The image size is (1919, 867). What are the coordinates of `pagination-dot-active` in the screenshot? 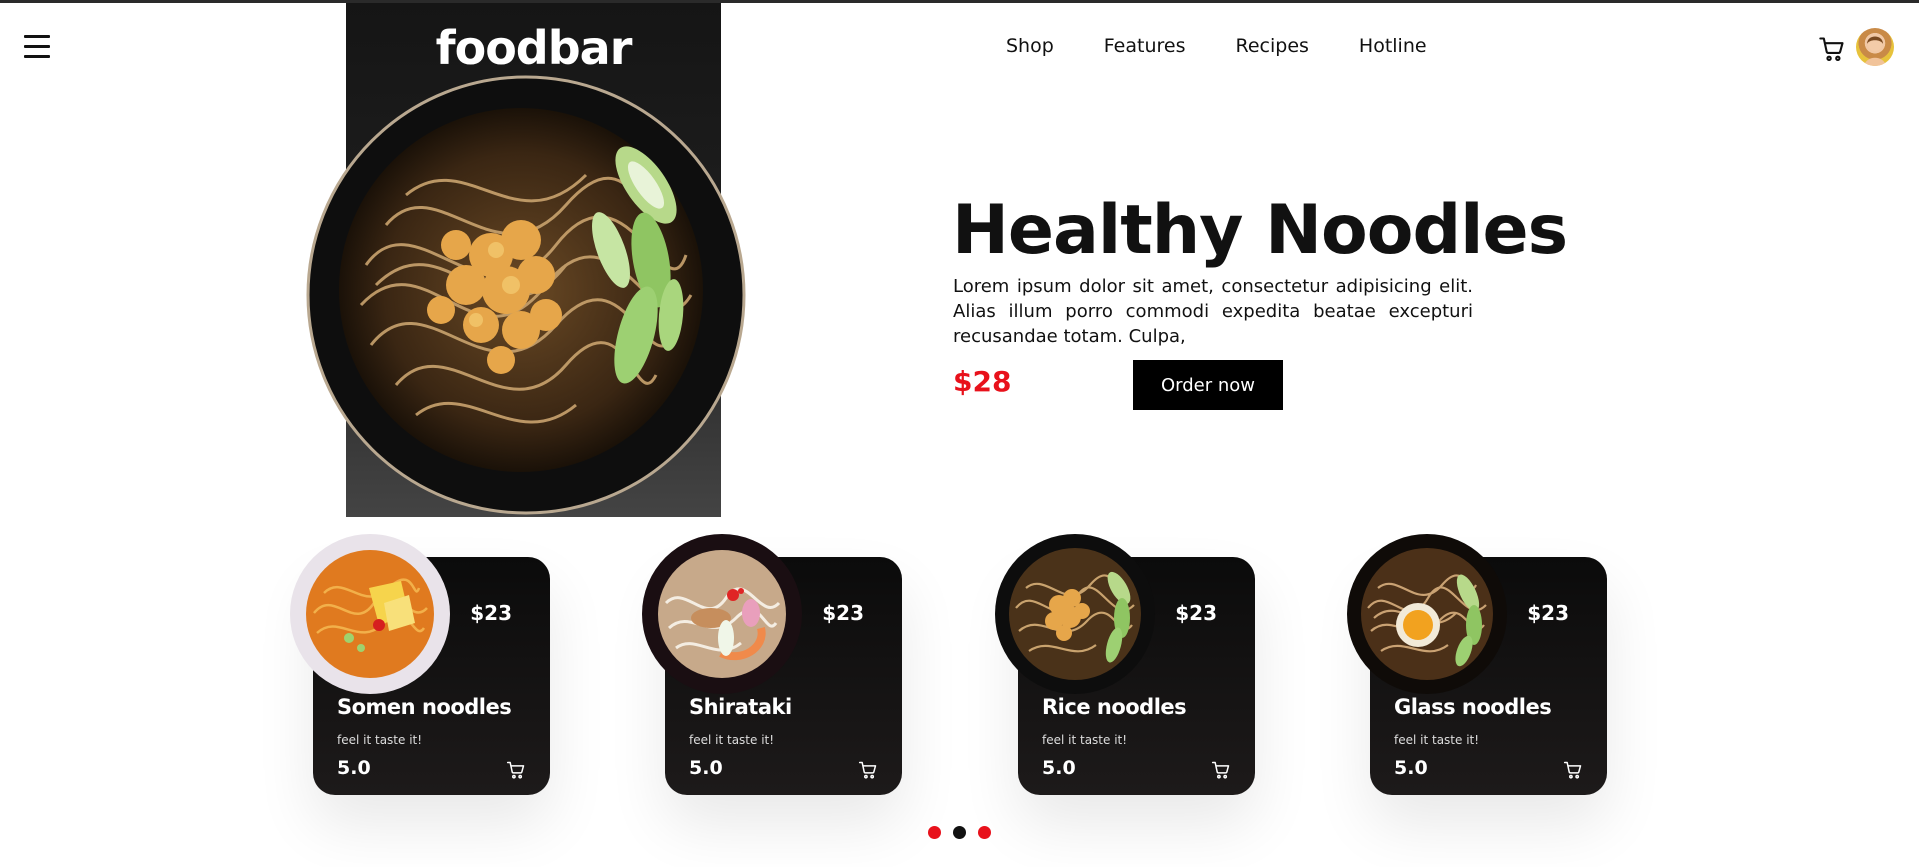 It's located at (959, 832).